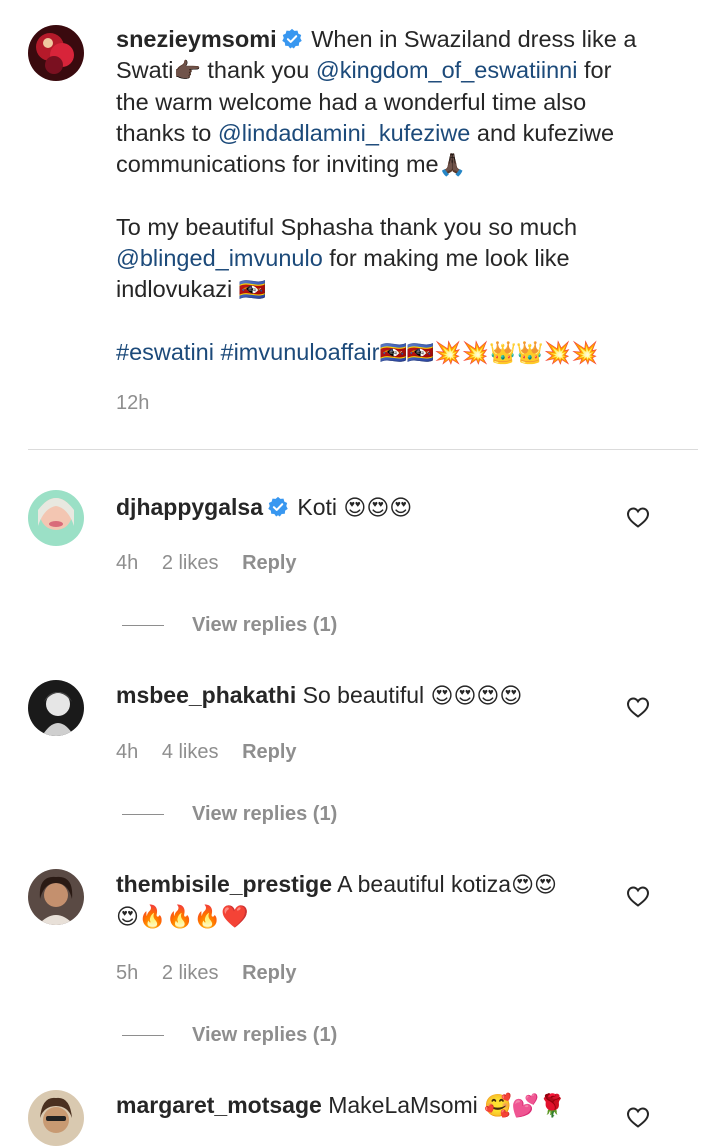 This screenshot has width=720, height=1146. Describe the element at coordinates (525, 1106) in the screenshot. I see `emoji-text: 🥰💕🌹` at that location.